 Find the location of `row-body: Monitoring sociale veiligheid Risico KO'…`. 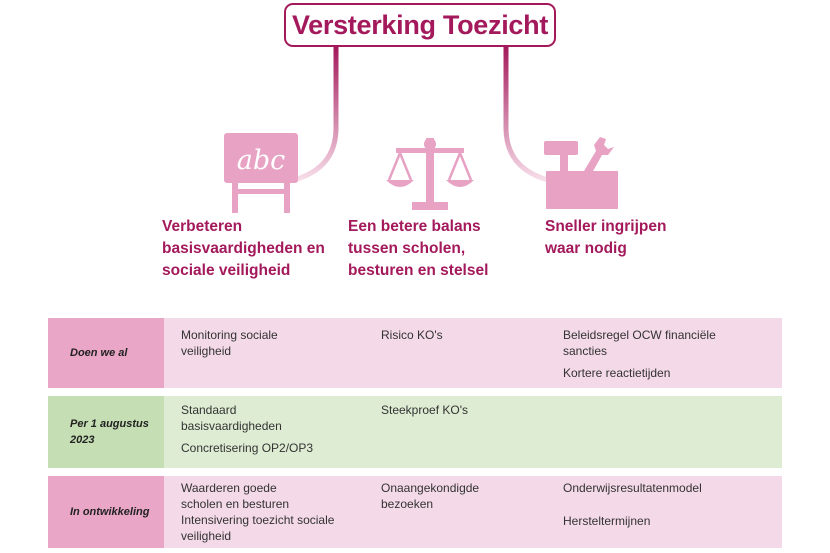

row-body: Monitoring sociale veiligheid Risico KO'… is located at coordinates (473, 353).